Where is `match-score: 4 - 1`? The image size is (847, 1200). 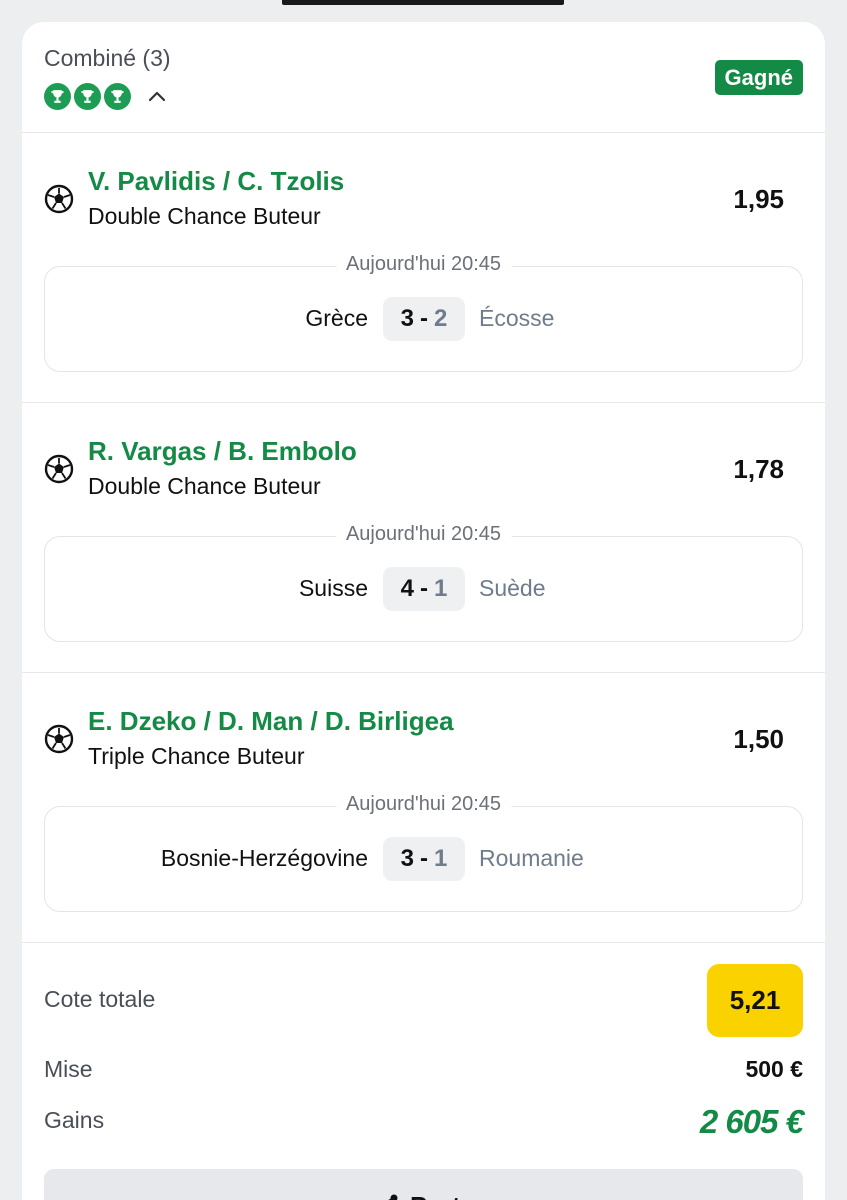
match-score: 4 - 1 is located at coordinates (424, 589).